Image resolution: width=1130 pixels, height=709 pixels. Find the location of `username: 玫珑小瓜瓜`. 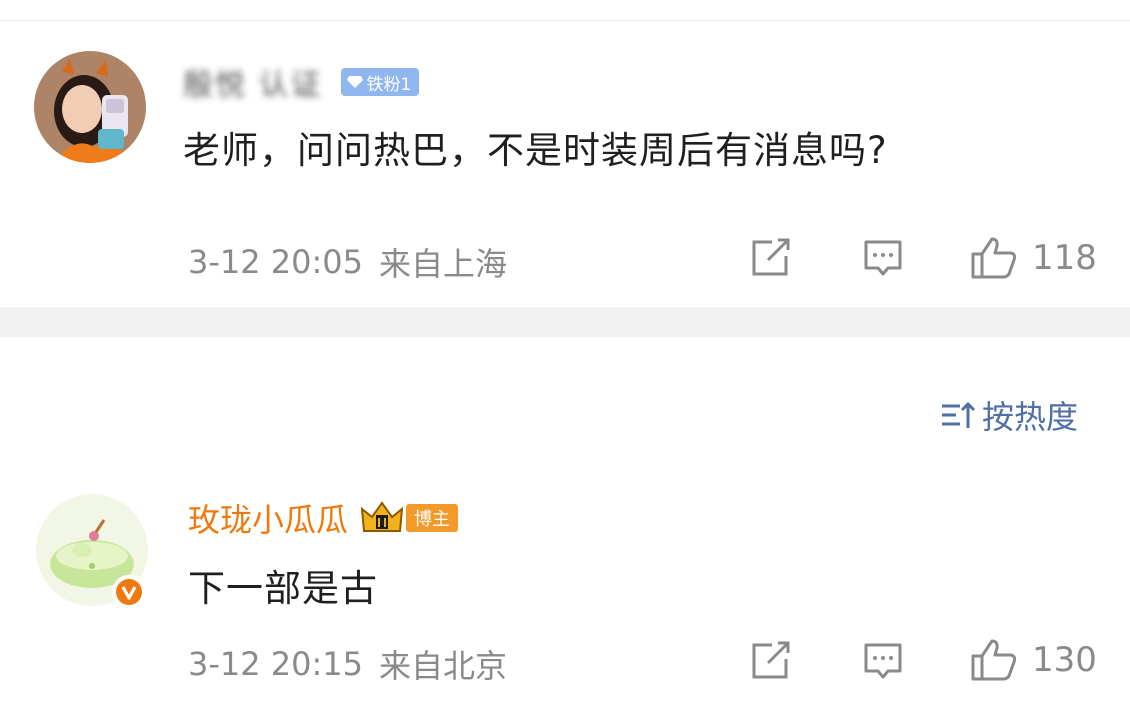

username: 玫珑小瓜瓜 is located at coordinates (268, 518).